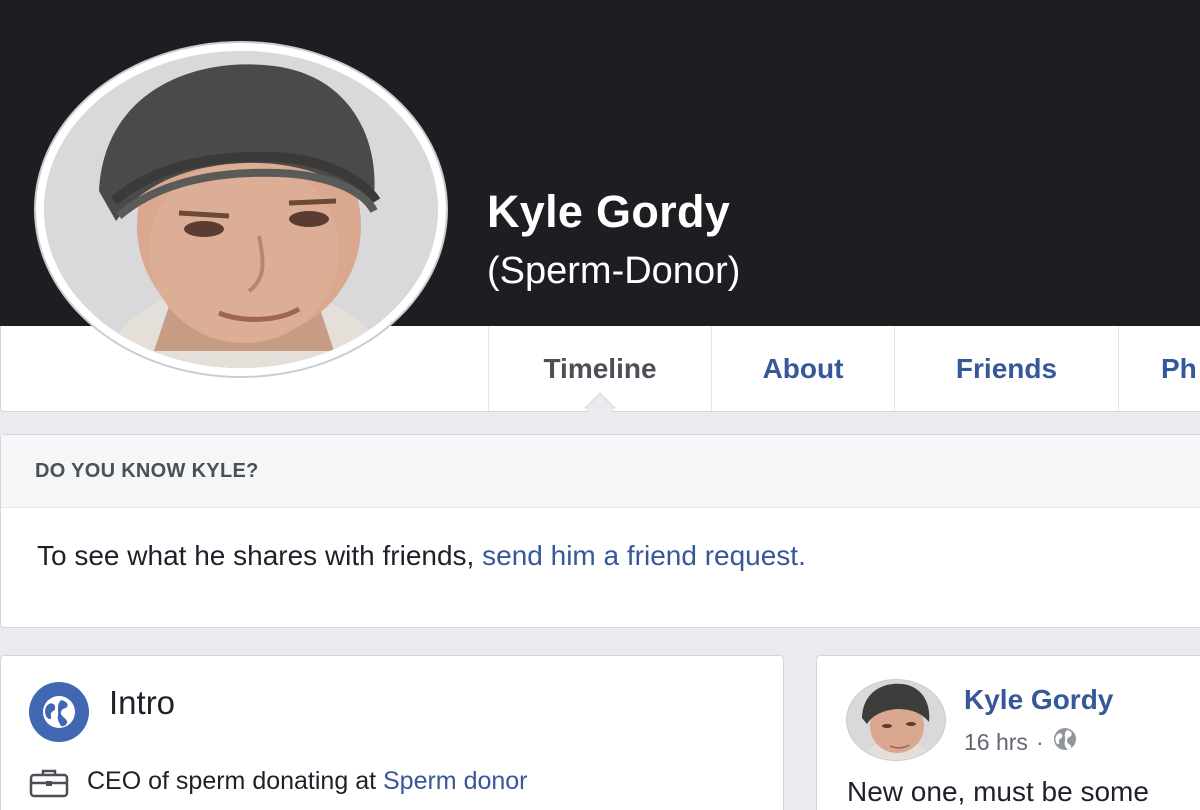 Image resolution: width=1200 pixels, height=810 pixels. What do you see at coordinates (49, 785) in the screenshot?
I see `briefcase-icon` at bounding box center [49, 785].